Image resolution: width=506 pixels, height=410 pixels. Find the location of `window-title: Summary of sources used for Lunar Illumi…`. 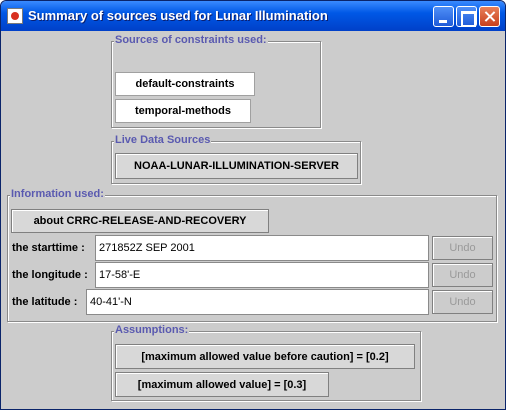

window-title: Summary of sources used for Lunar Illumi… is located at coordinates (178, 15).